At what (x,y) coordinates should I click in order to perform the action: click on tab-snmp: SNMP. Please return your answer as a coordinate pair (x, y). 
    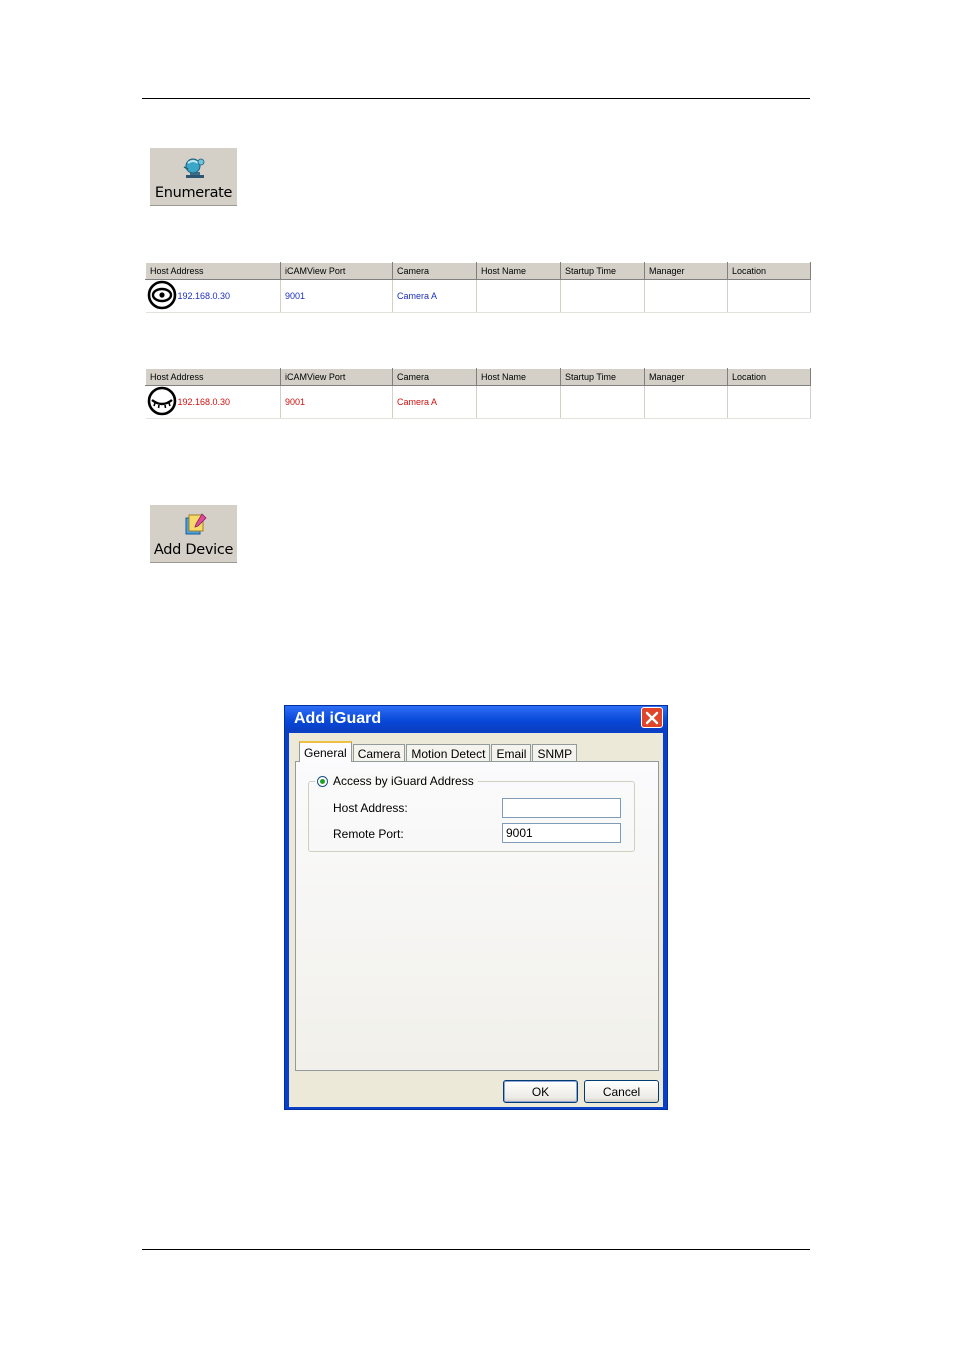
    Looking at the image, I should click on (555, 753).